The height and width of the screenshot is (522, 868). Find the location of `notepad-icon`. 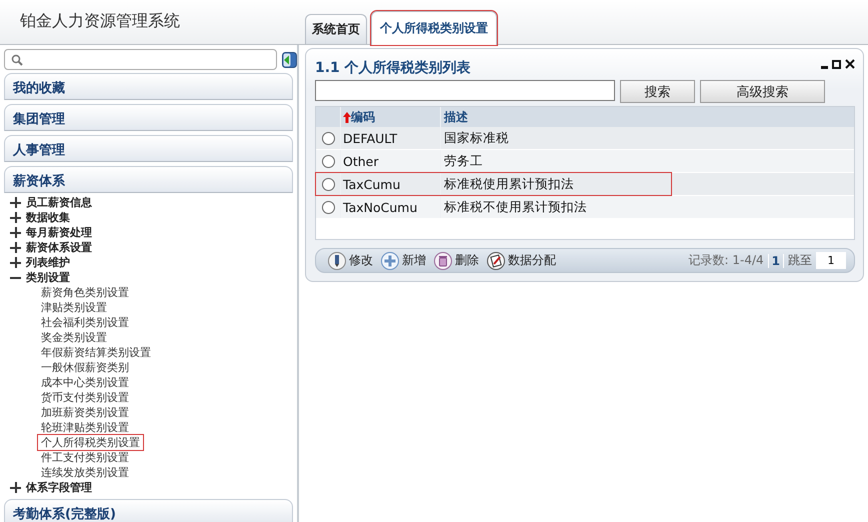

notepad-icon is located at coordinates (496, 261).